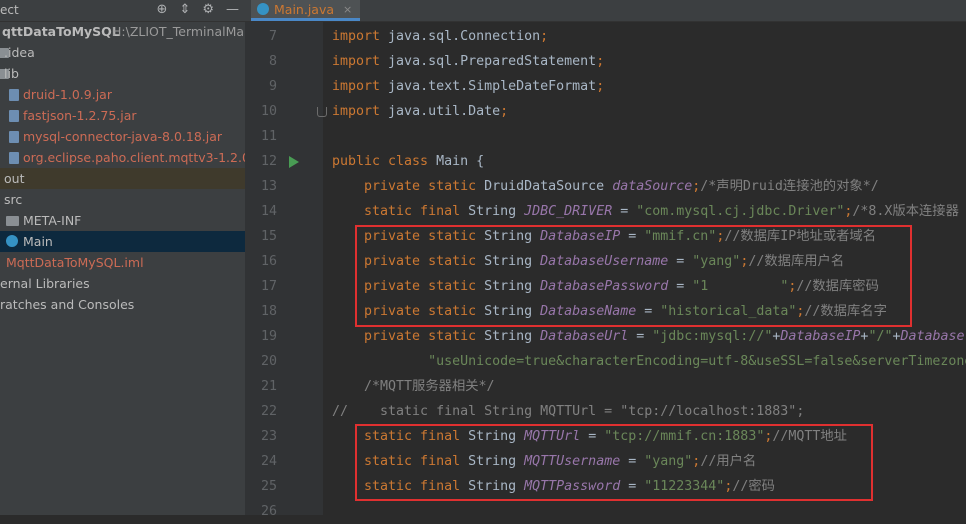 The width and height of the screenshot is (966, 524). I want to click on tree-item-lib: lib, so click(122, 73).